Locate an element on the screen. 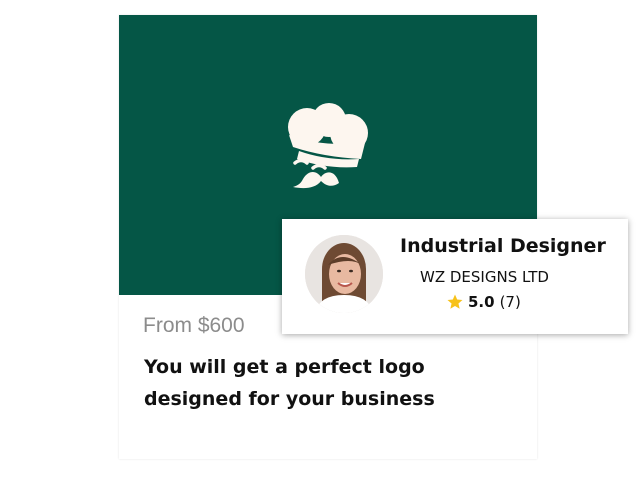  seller-avatar is located at coordinates (344, 274).